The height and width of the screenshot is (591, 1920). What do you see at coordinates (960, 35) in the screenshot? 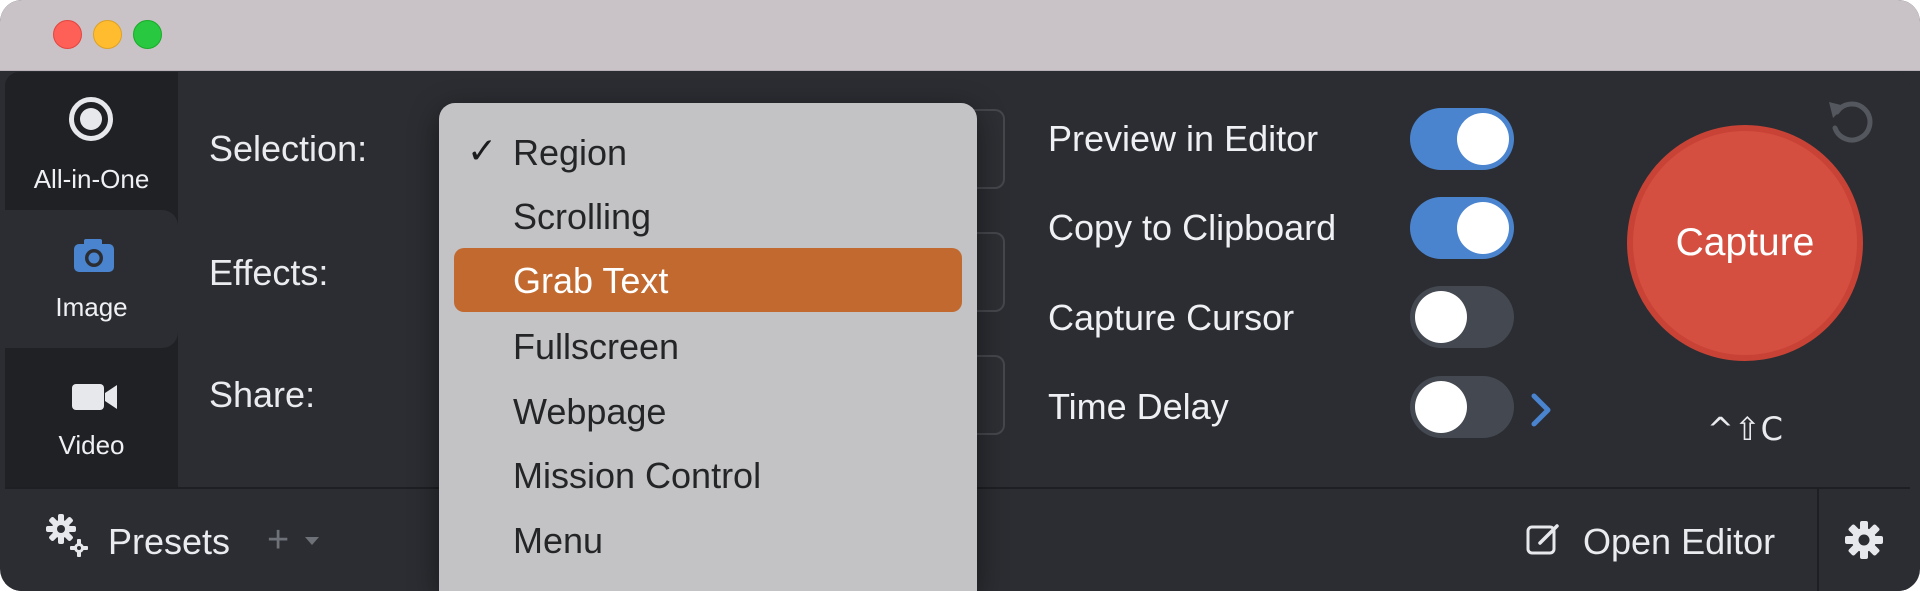
I see `title-bar` at bounding box center [960, 35].